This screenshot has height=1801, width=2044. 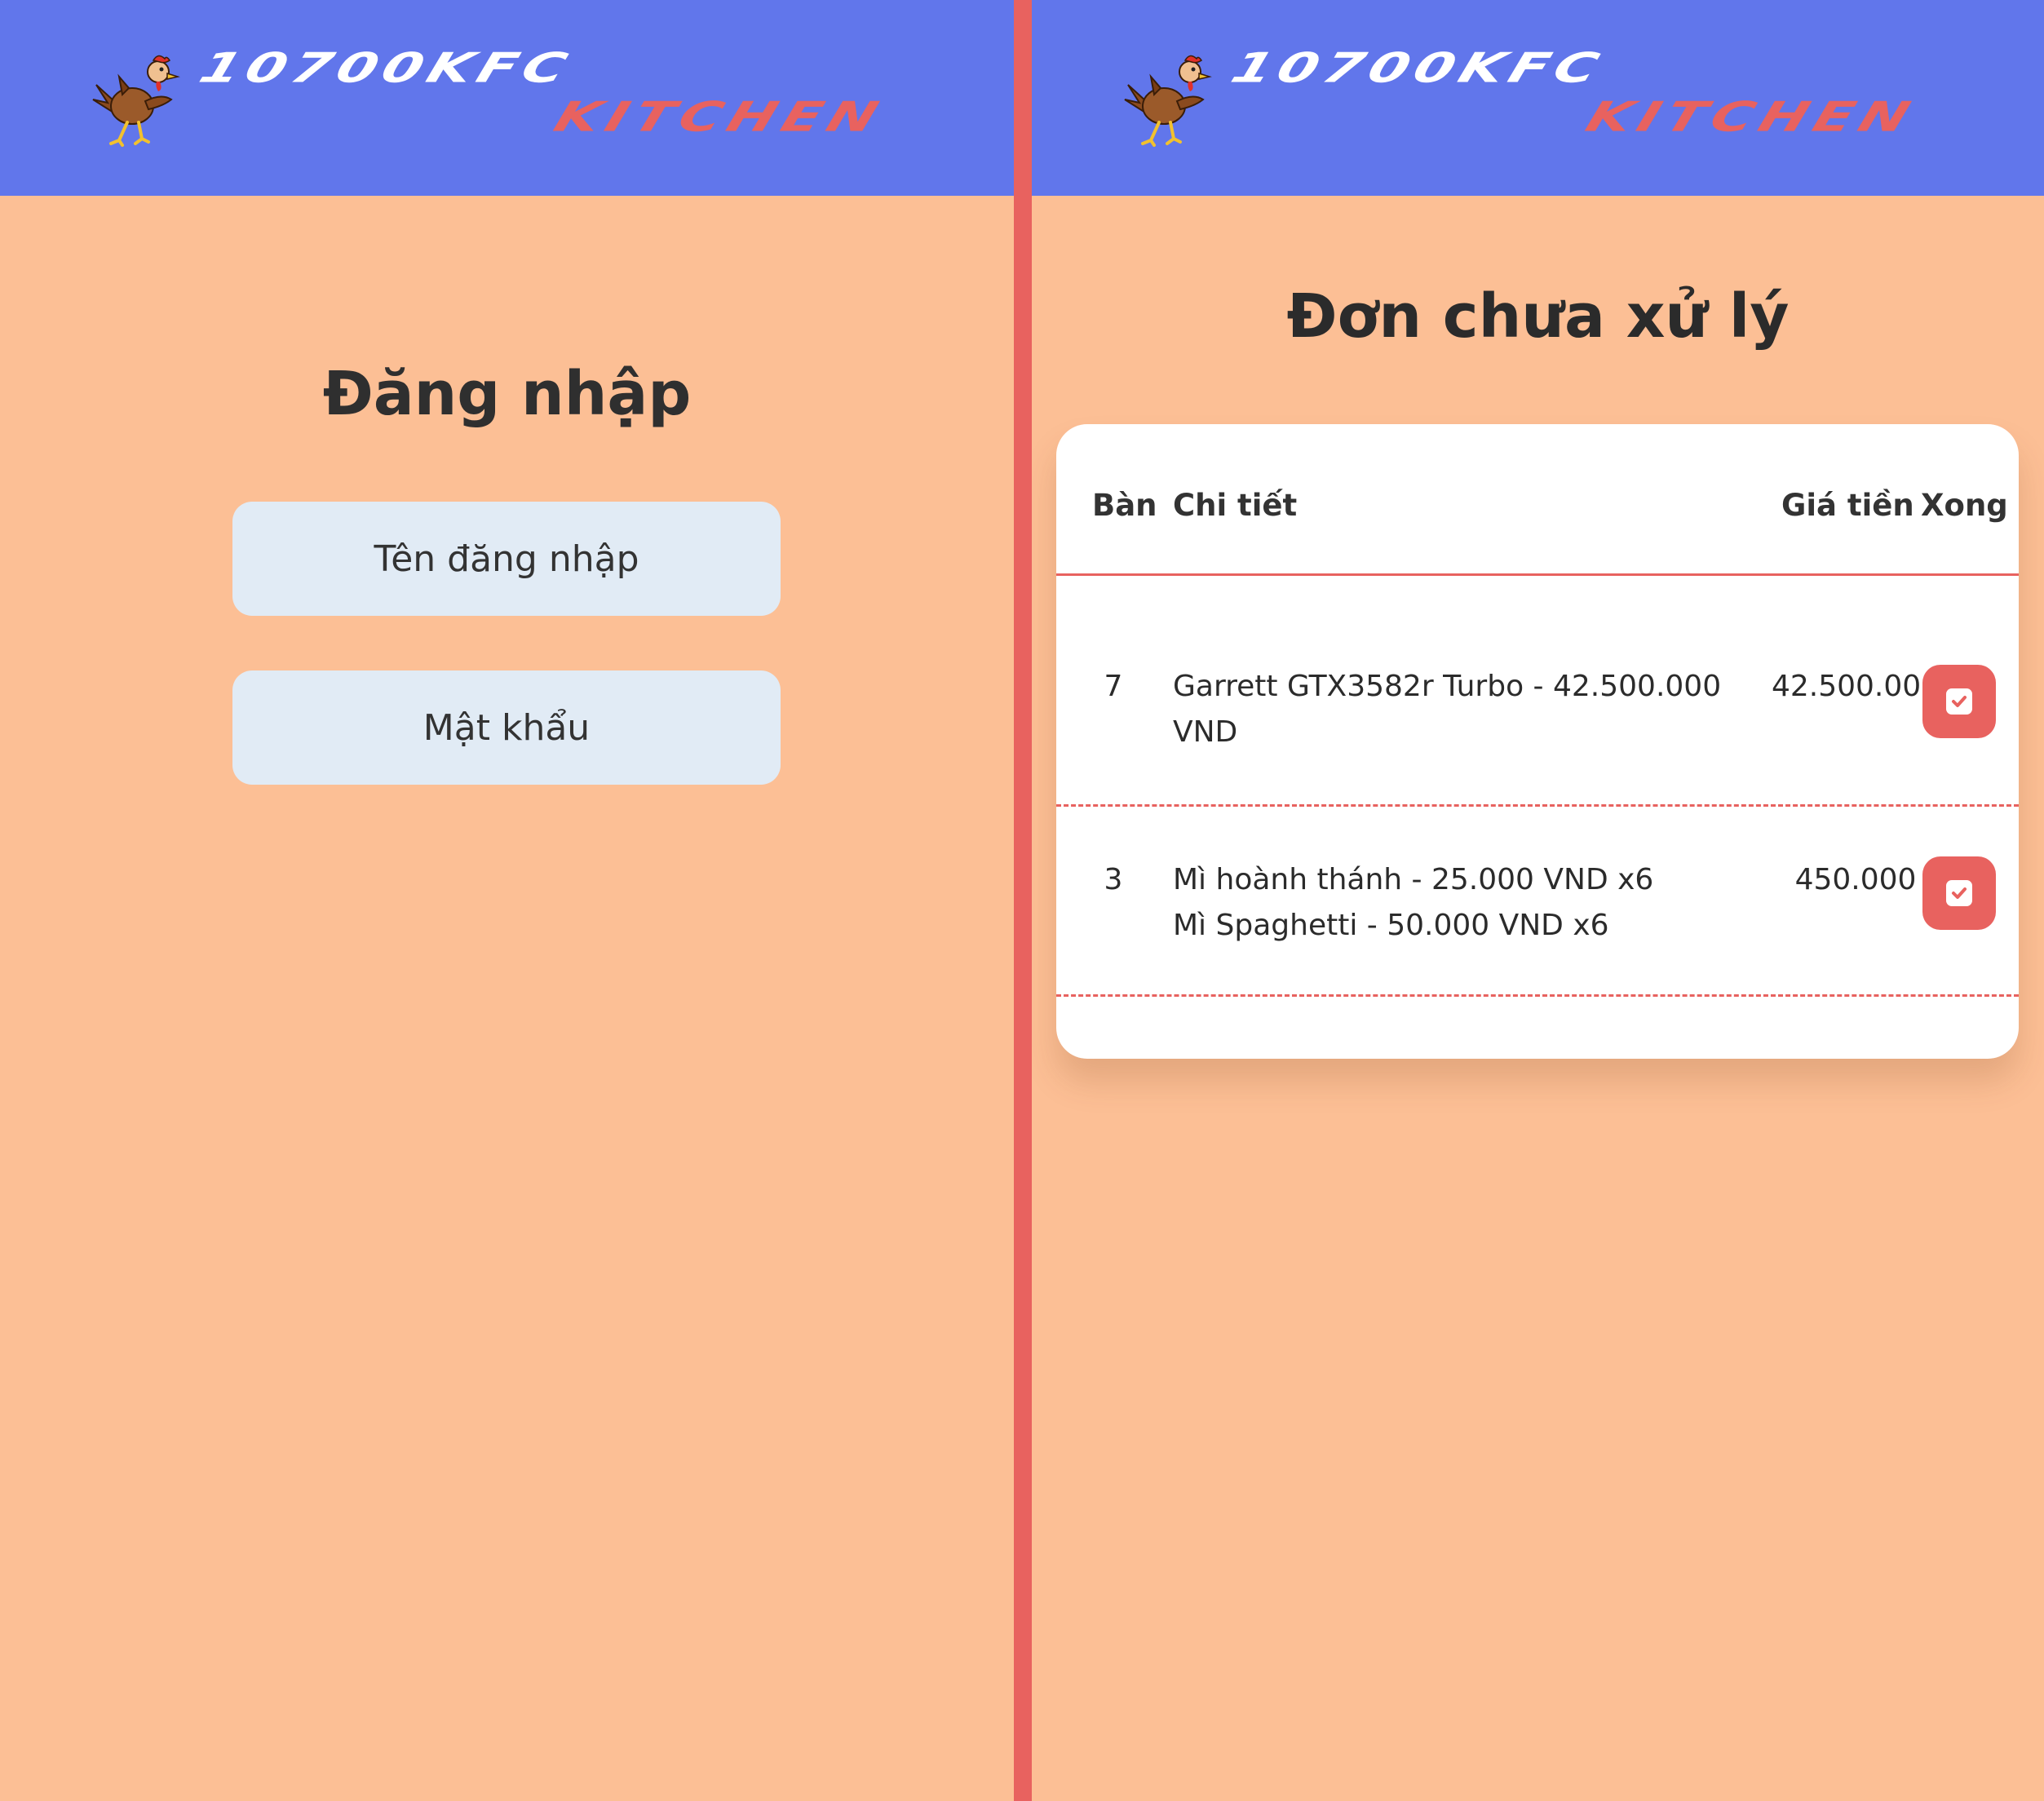 What do you see at coordinates (1848, 506) in the screenshot?
I see `column-header-price: Giá tiền` at bounding box center [1848, 506].